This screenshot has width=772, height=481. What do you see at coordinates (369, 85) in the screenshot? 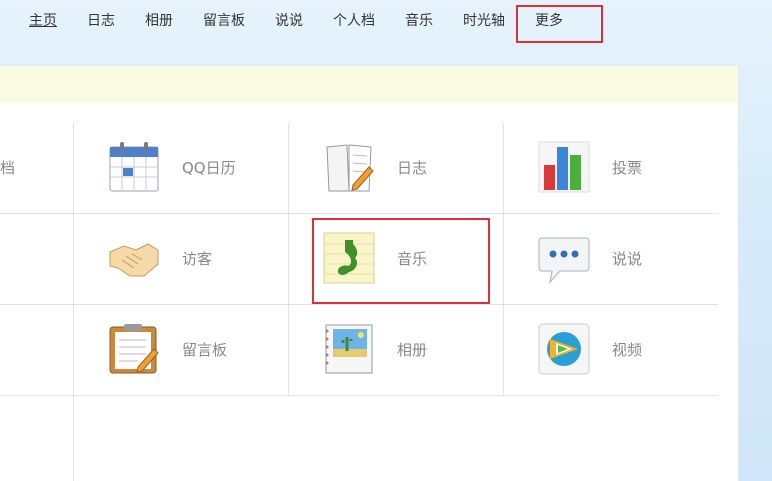
I see `notice-bar` at bounding box center [369, 85].